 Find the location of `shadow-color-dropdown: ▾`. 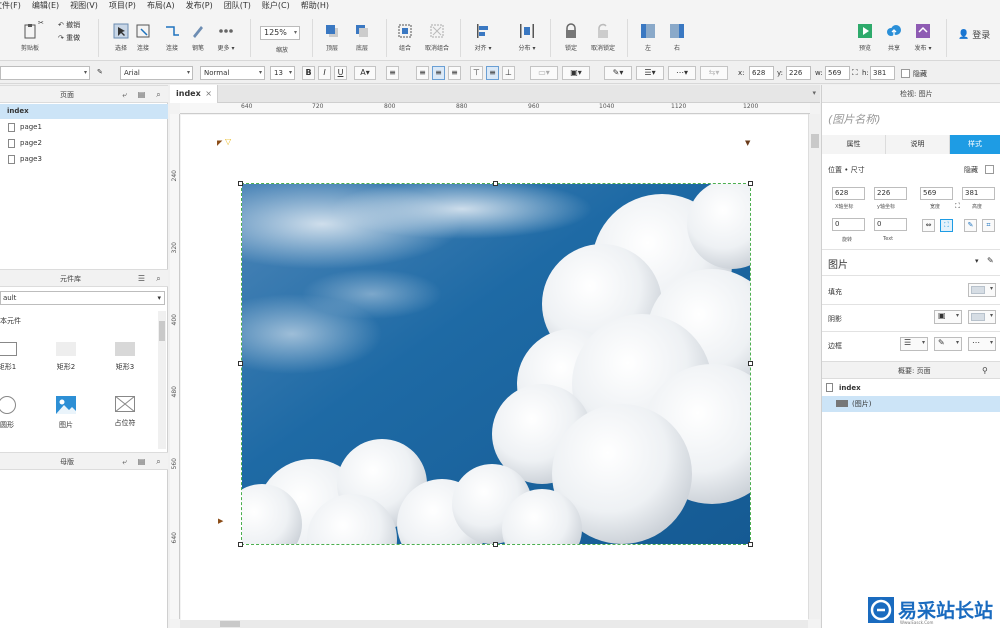

shadow-color-dropdown: ▾ is located at coordinates (982, 317).